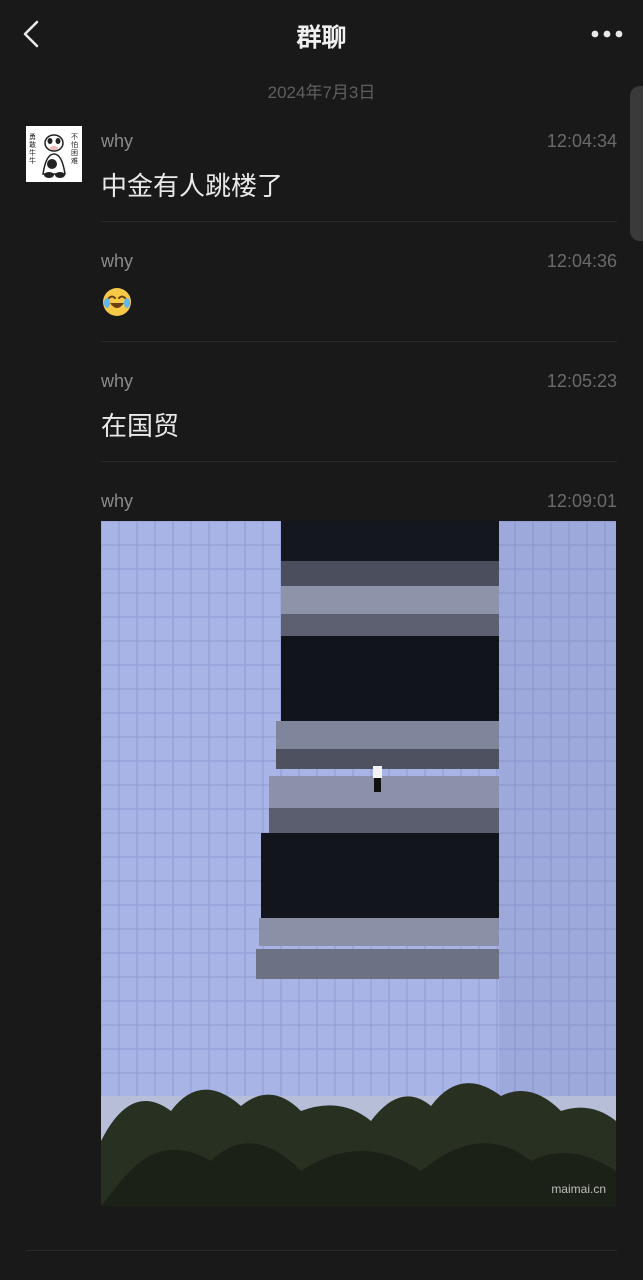 This screenshot has height=1280, width=643. Describe the element at coordinates (117, 302) in the screenshot. I see `tears-of-joy-emoji-icon` at that location.